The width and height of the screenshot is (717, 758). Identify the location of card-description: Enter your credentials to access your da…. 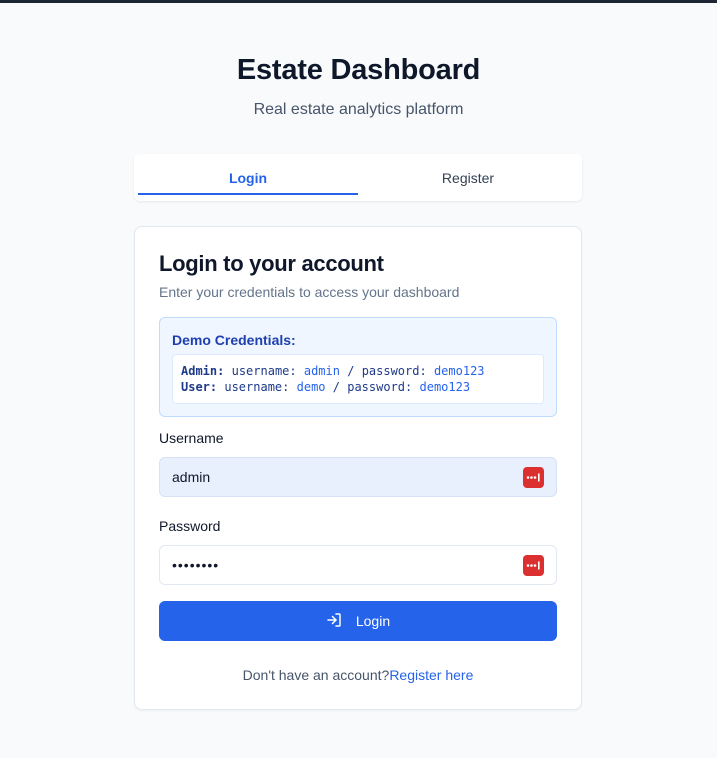
(309, 292).